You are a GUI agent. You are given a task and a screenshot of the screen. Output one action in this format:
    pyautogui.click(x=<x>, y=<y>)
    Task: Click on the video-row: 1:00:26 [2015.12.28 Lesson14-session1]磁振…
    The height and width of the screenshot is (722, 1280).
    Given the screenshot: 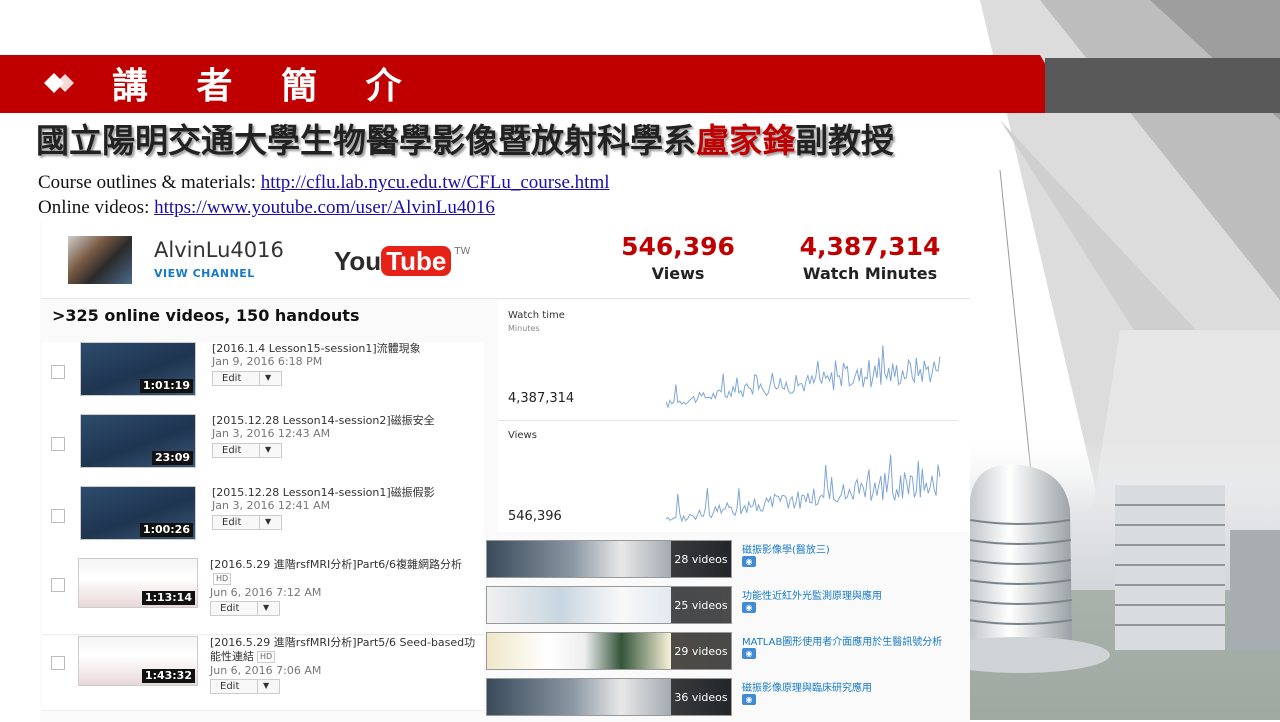 What is the action you would take?
    pyautogui.click(x=263, y=522)
    